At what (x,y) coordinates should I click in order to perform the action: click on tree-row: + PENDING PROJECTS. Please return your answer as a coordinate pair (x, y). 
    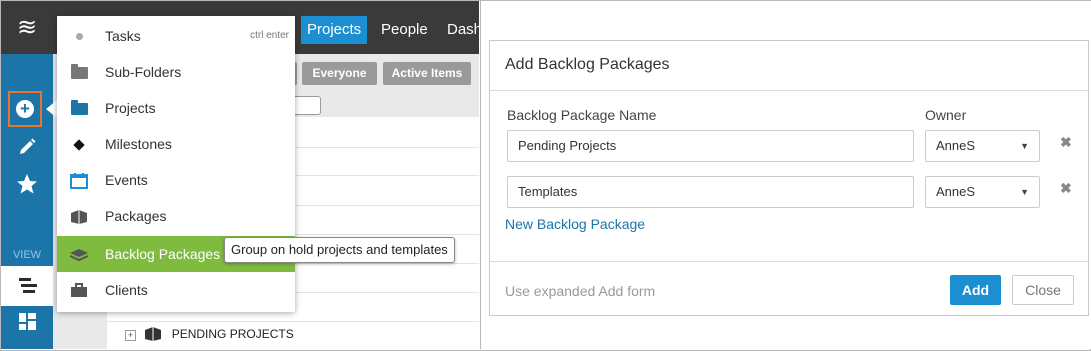
    Looking at the image, I should click on (209, 335).